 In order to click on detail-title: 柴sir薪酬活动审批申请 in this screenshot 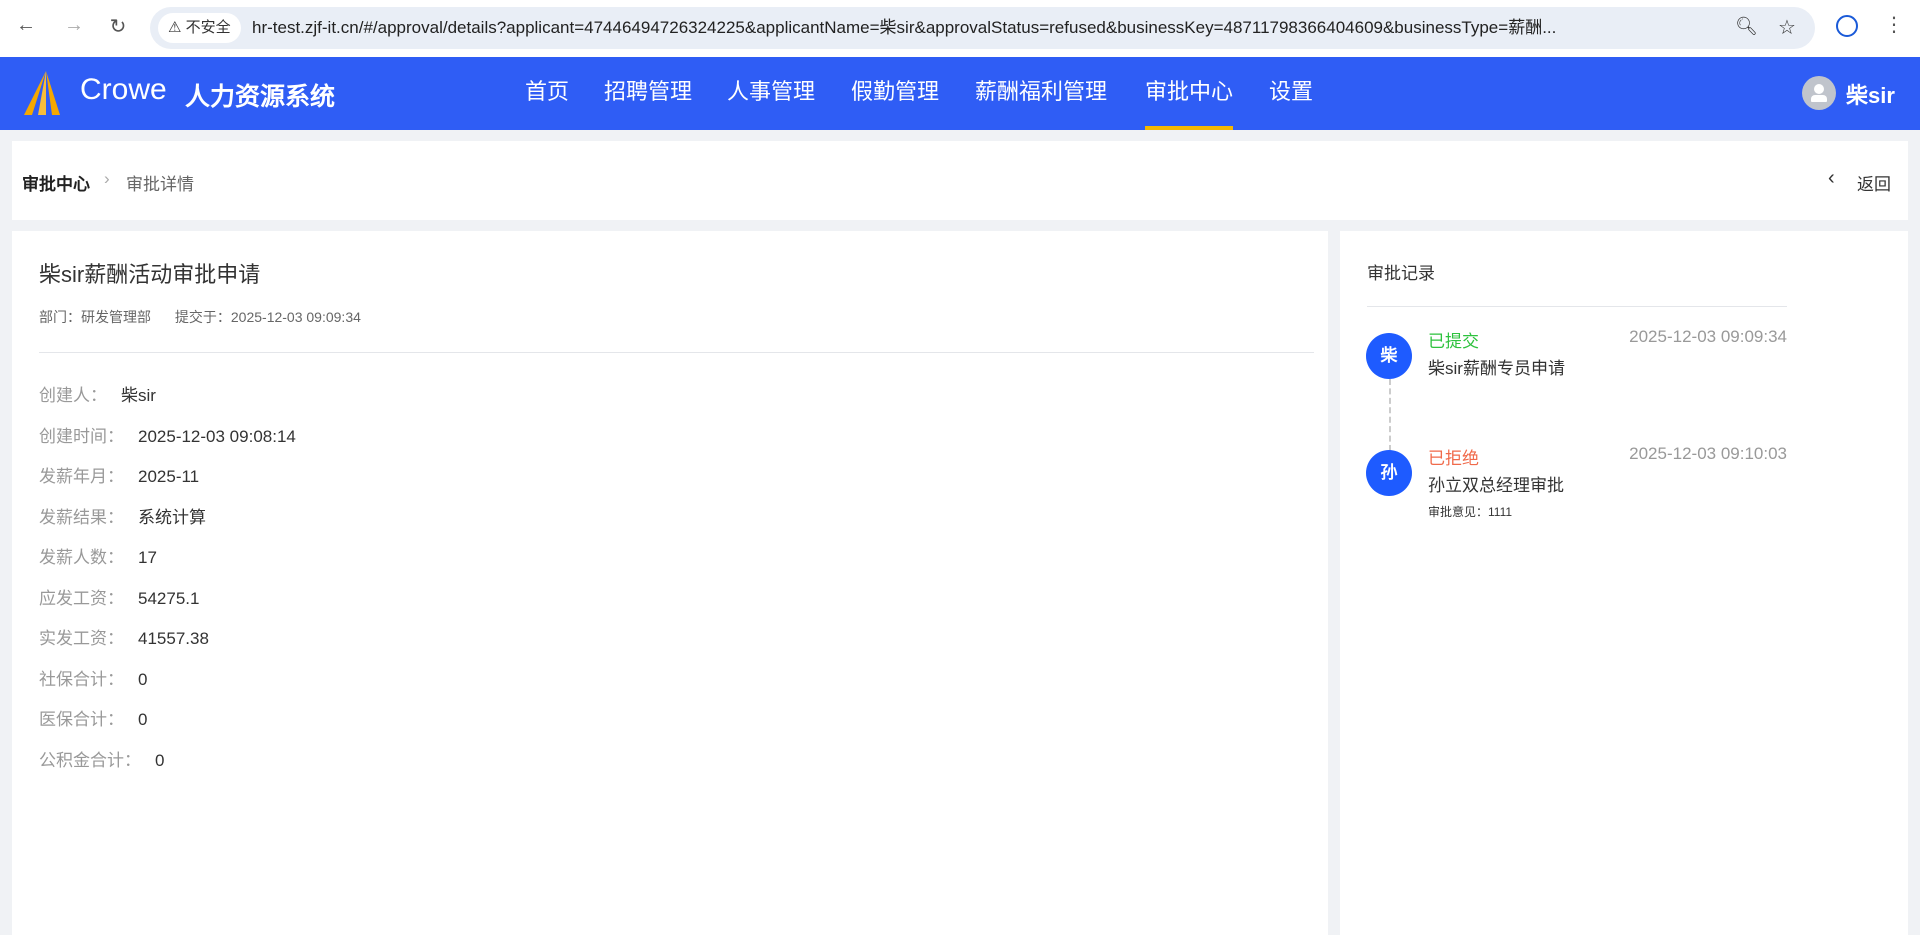, I will do `click(150, 274)`.